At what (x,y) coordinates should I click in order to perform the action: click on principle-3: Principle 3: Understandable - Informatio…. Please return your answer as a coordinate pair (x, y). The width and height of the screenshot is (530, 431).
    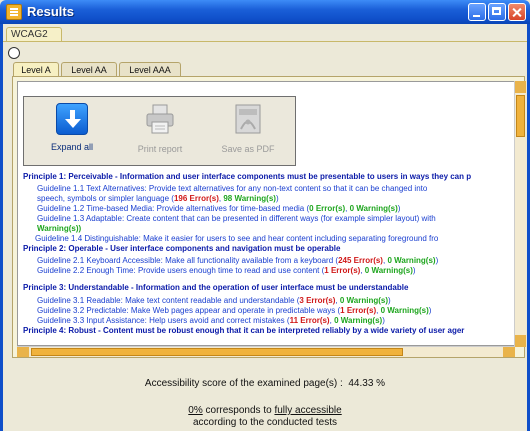
    Looking at the image, I should click on (215, 288).